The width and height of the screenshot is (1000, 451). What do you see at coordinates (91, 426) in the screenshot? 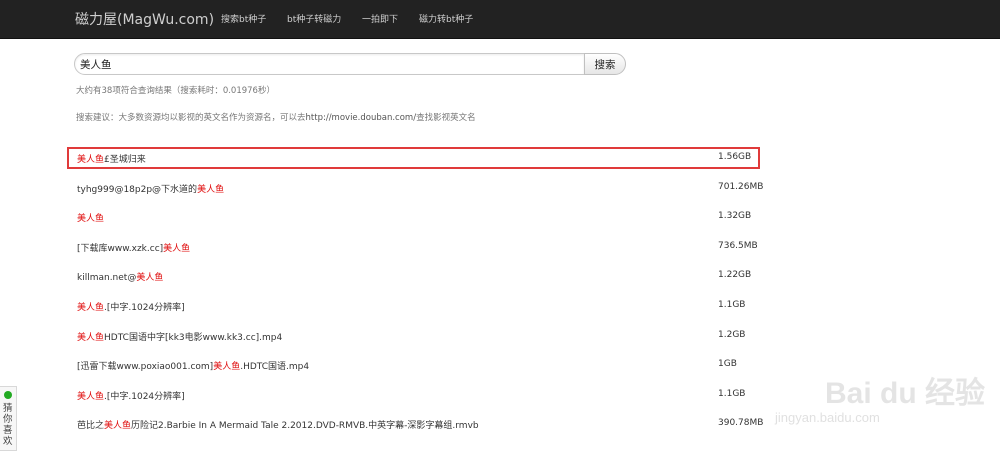
I see `result-title-pre: 芭比之` at bounding box center [91, 426].